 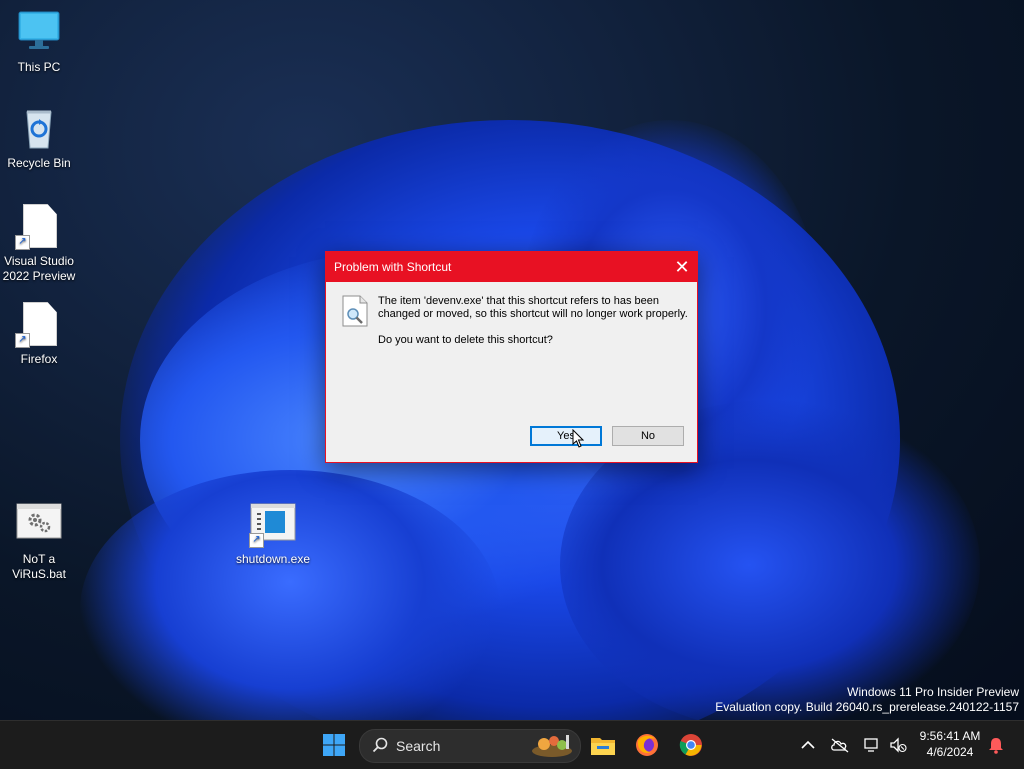 I want to click on windows-start-icon, so click(x=334, y=745).